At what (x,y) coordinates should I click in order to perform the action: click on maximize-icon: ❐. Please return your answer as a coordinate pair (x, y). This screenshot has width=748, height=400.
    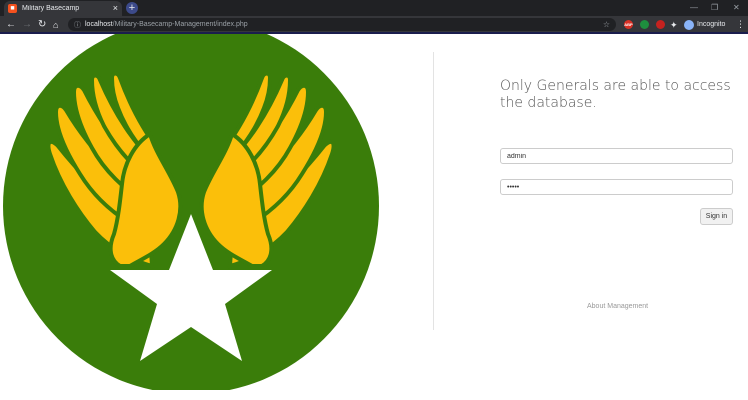
    Looking at the image, I should click on (714, 8).